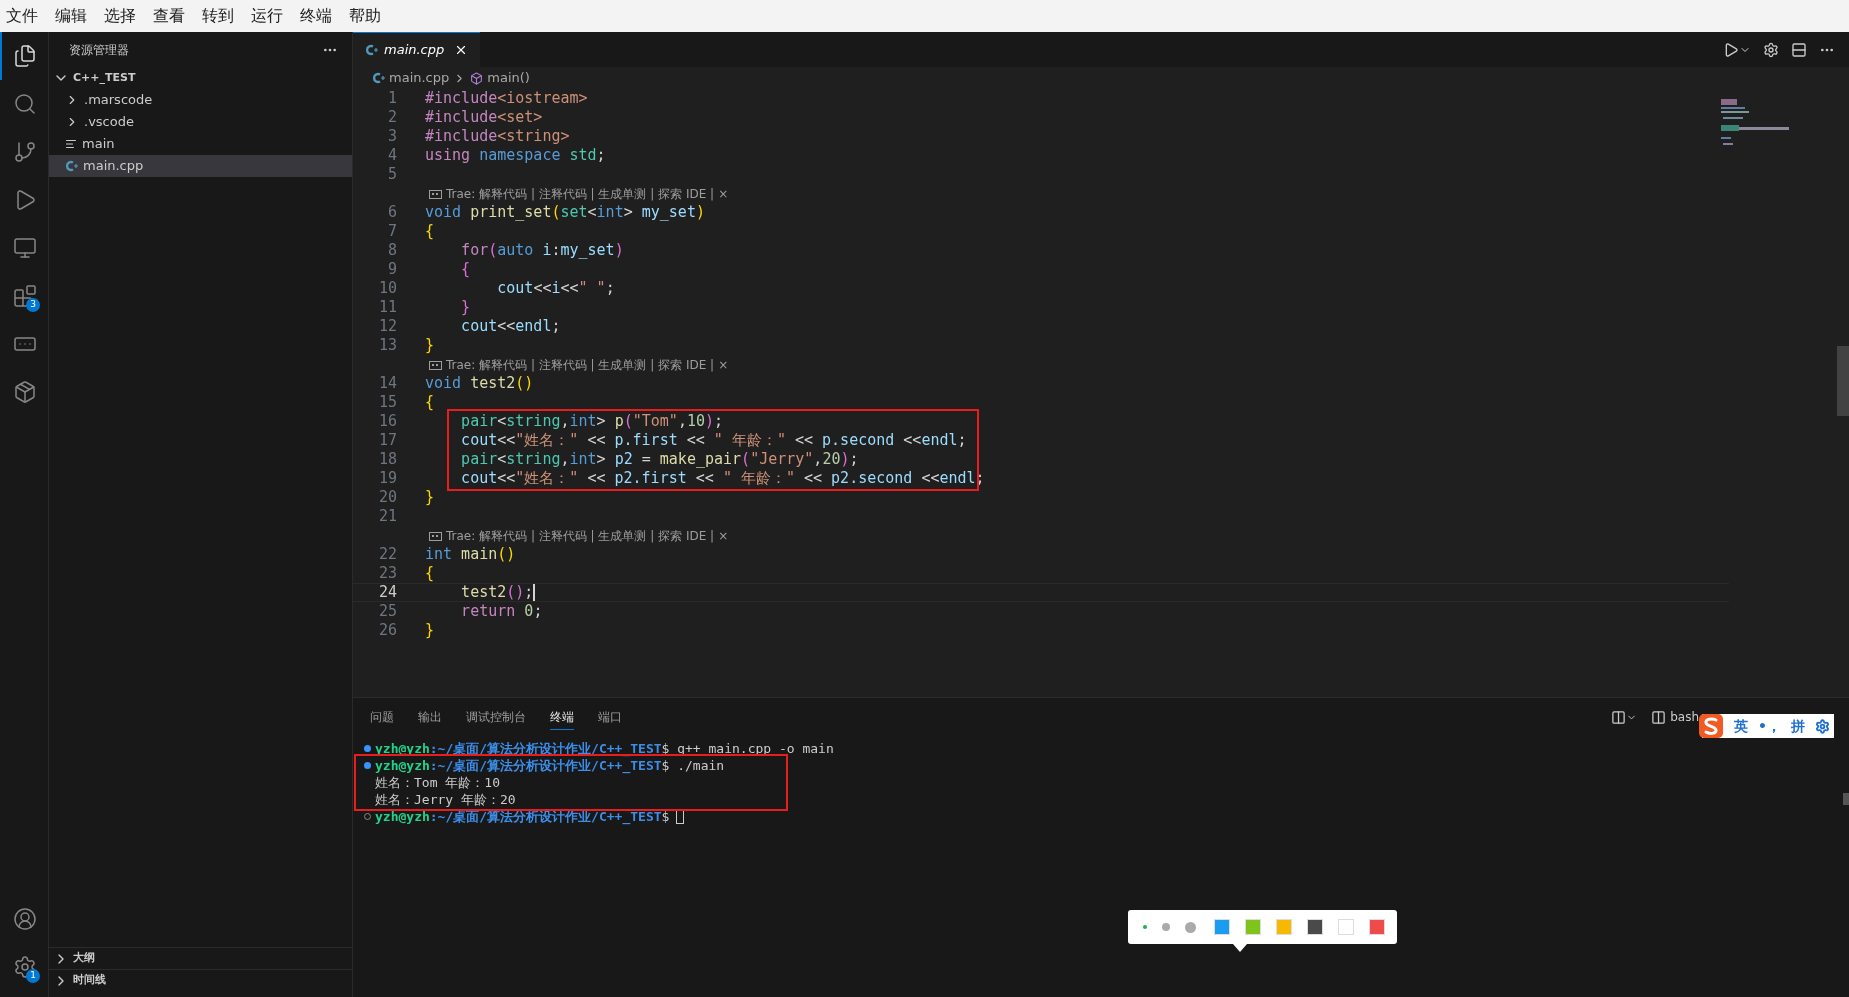  Describe the element at coordinates (1769, 726) in the screenshot. I see `ime-punctuation: •，` at that location.